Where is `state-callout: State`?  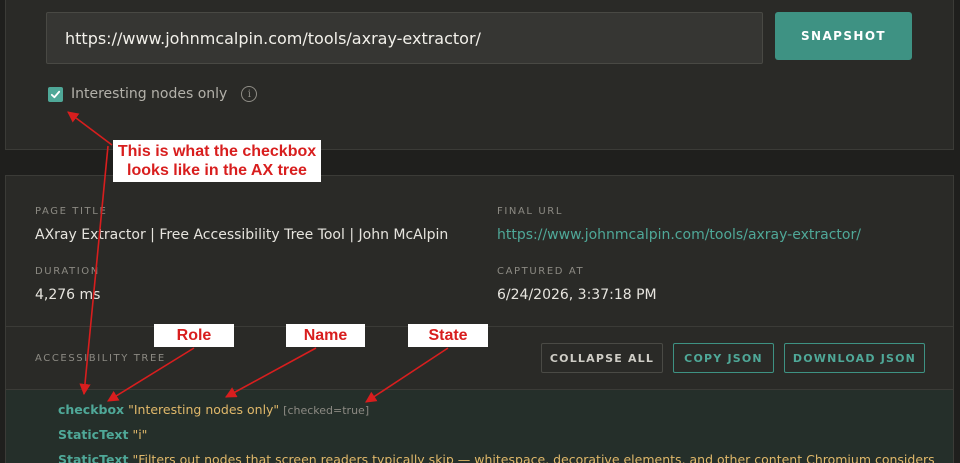
state-callout: State is located at coordinates (448, 335).